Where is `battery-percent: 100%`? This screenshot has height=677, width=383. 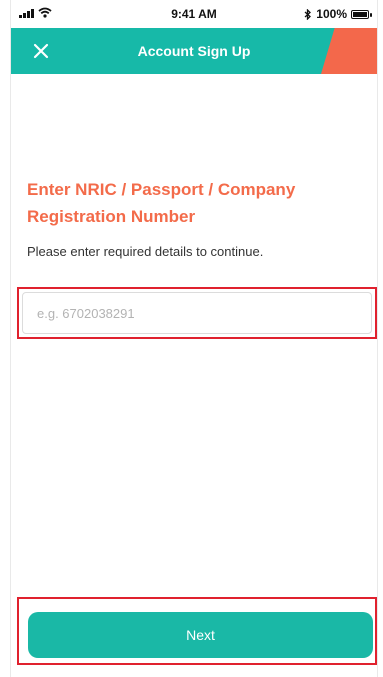 battery-percent: 100% is located at coordinates (331, 14).